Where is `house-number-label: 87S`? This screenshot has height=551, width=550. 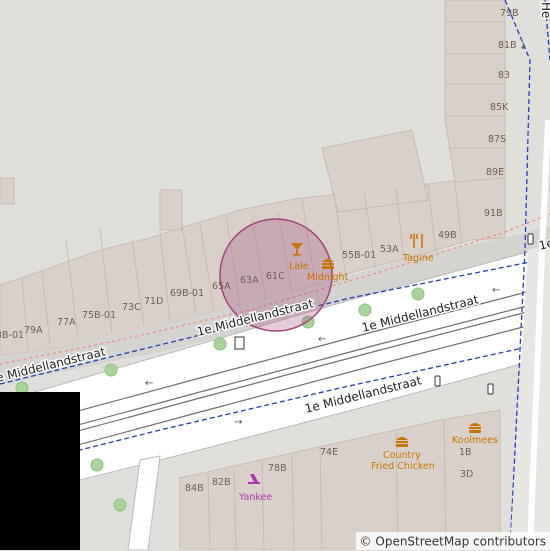
house-number-label: 87S is located at coordinates (497, 139).